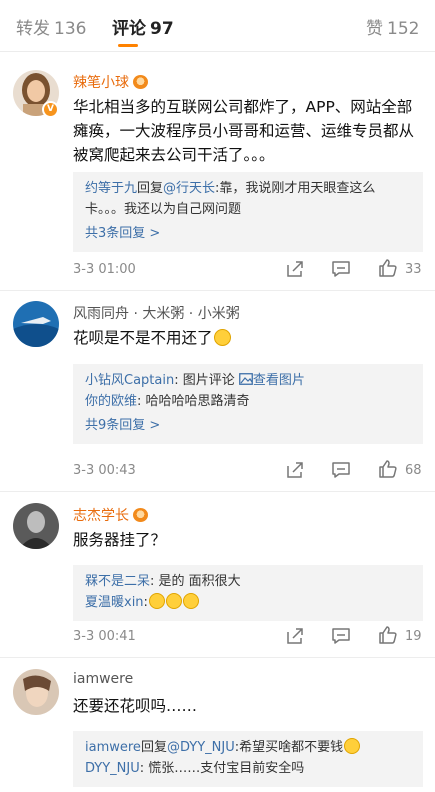 The image size is (435, 792). What do you see at coordinates (104, 269) in the screenshot?
I see `comment-time: 3-3 01:00` at bounding box center [104, 269].